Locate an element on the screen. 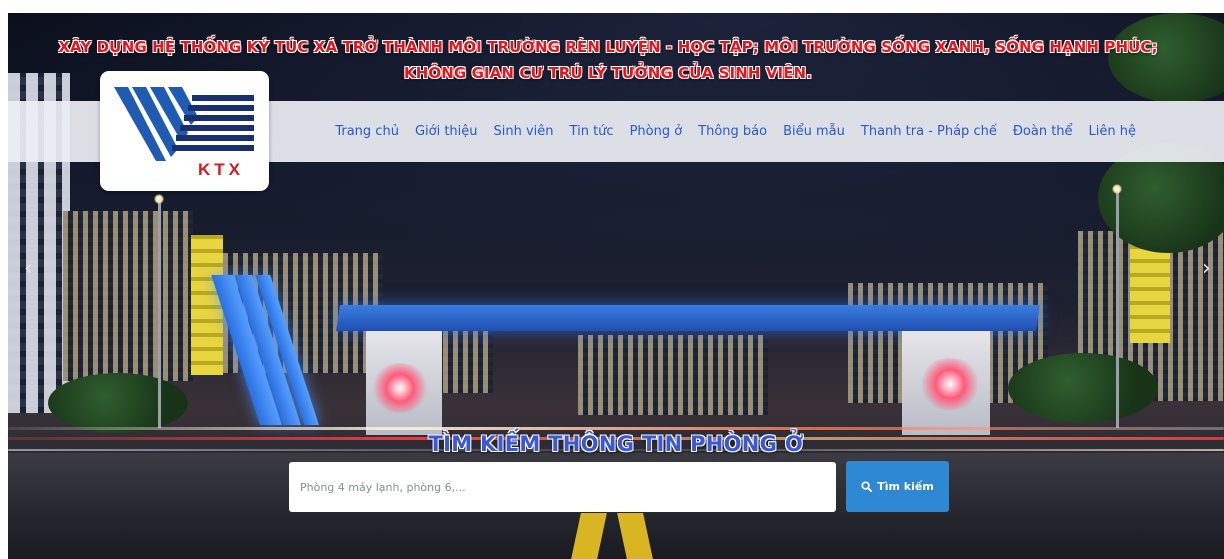 This screenshot has width=1224, height=559. carousel-prev-button: ‹ is located at coordinates (28, 269).